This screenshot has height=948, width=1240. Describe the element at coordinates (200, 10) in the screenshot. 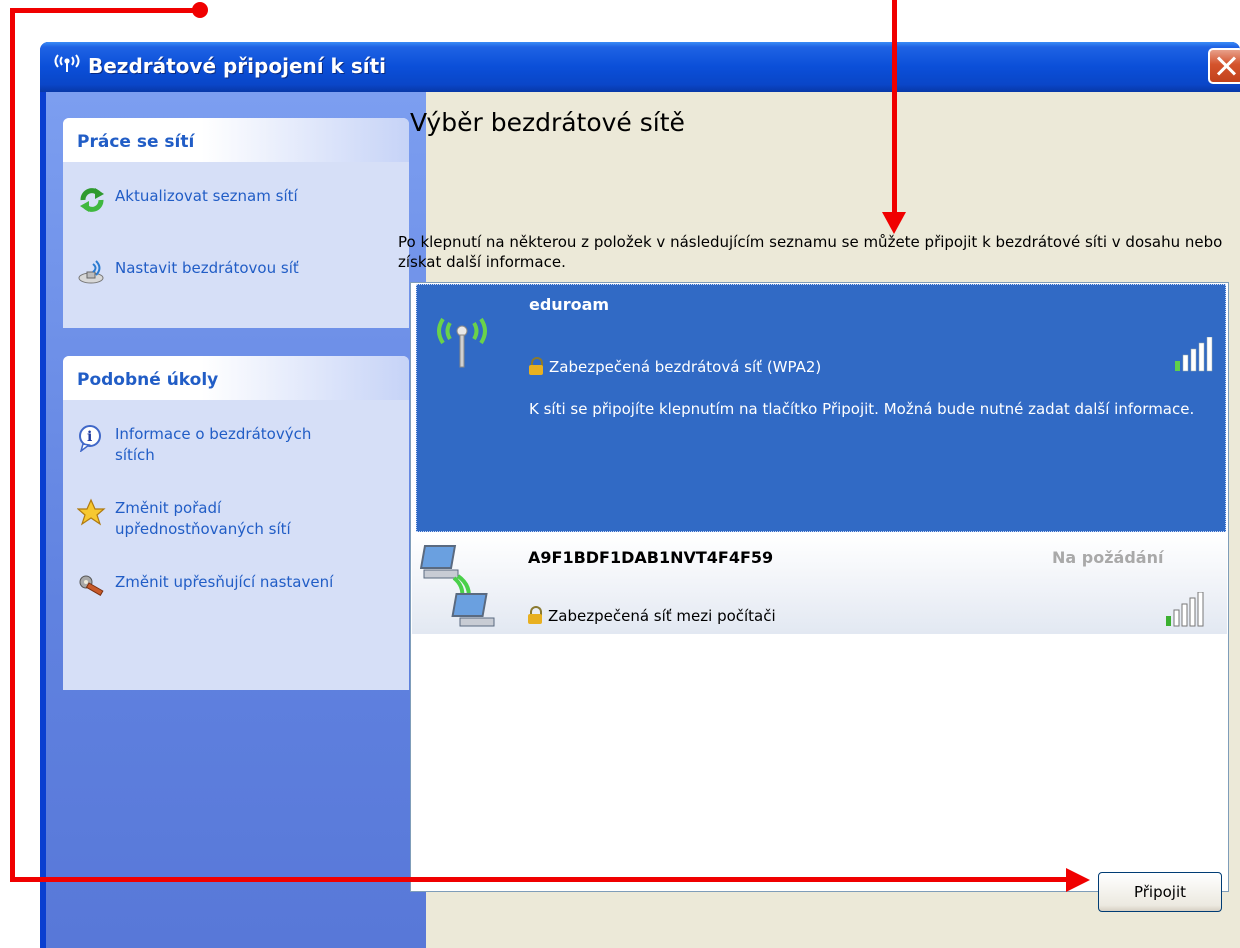

I see `annotation-dot` at that location.